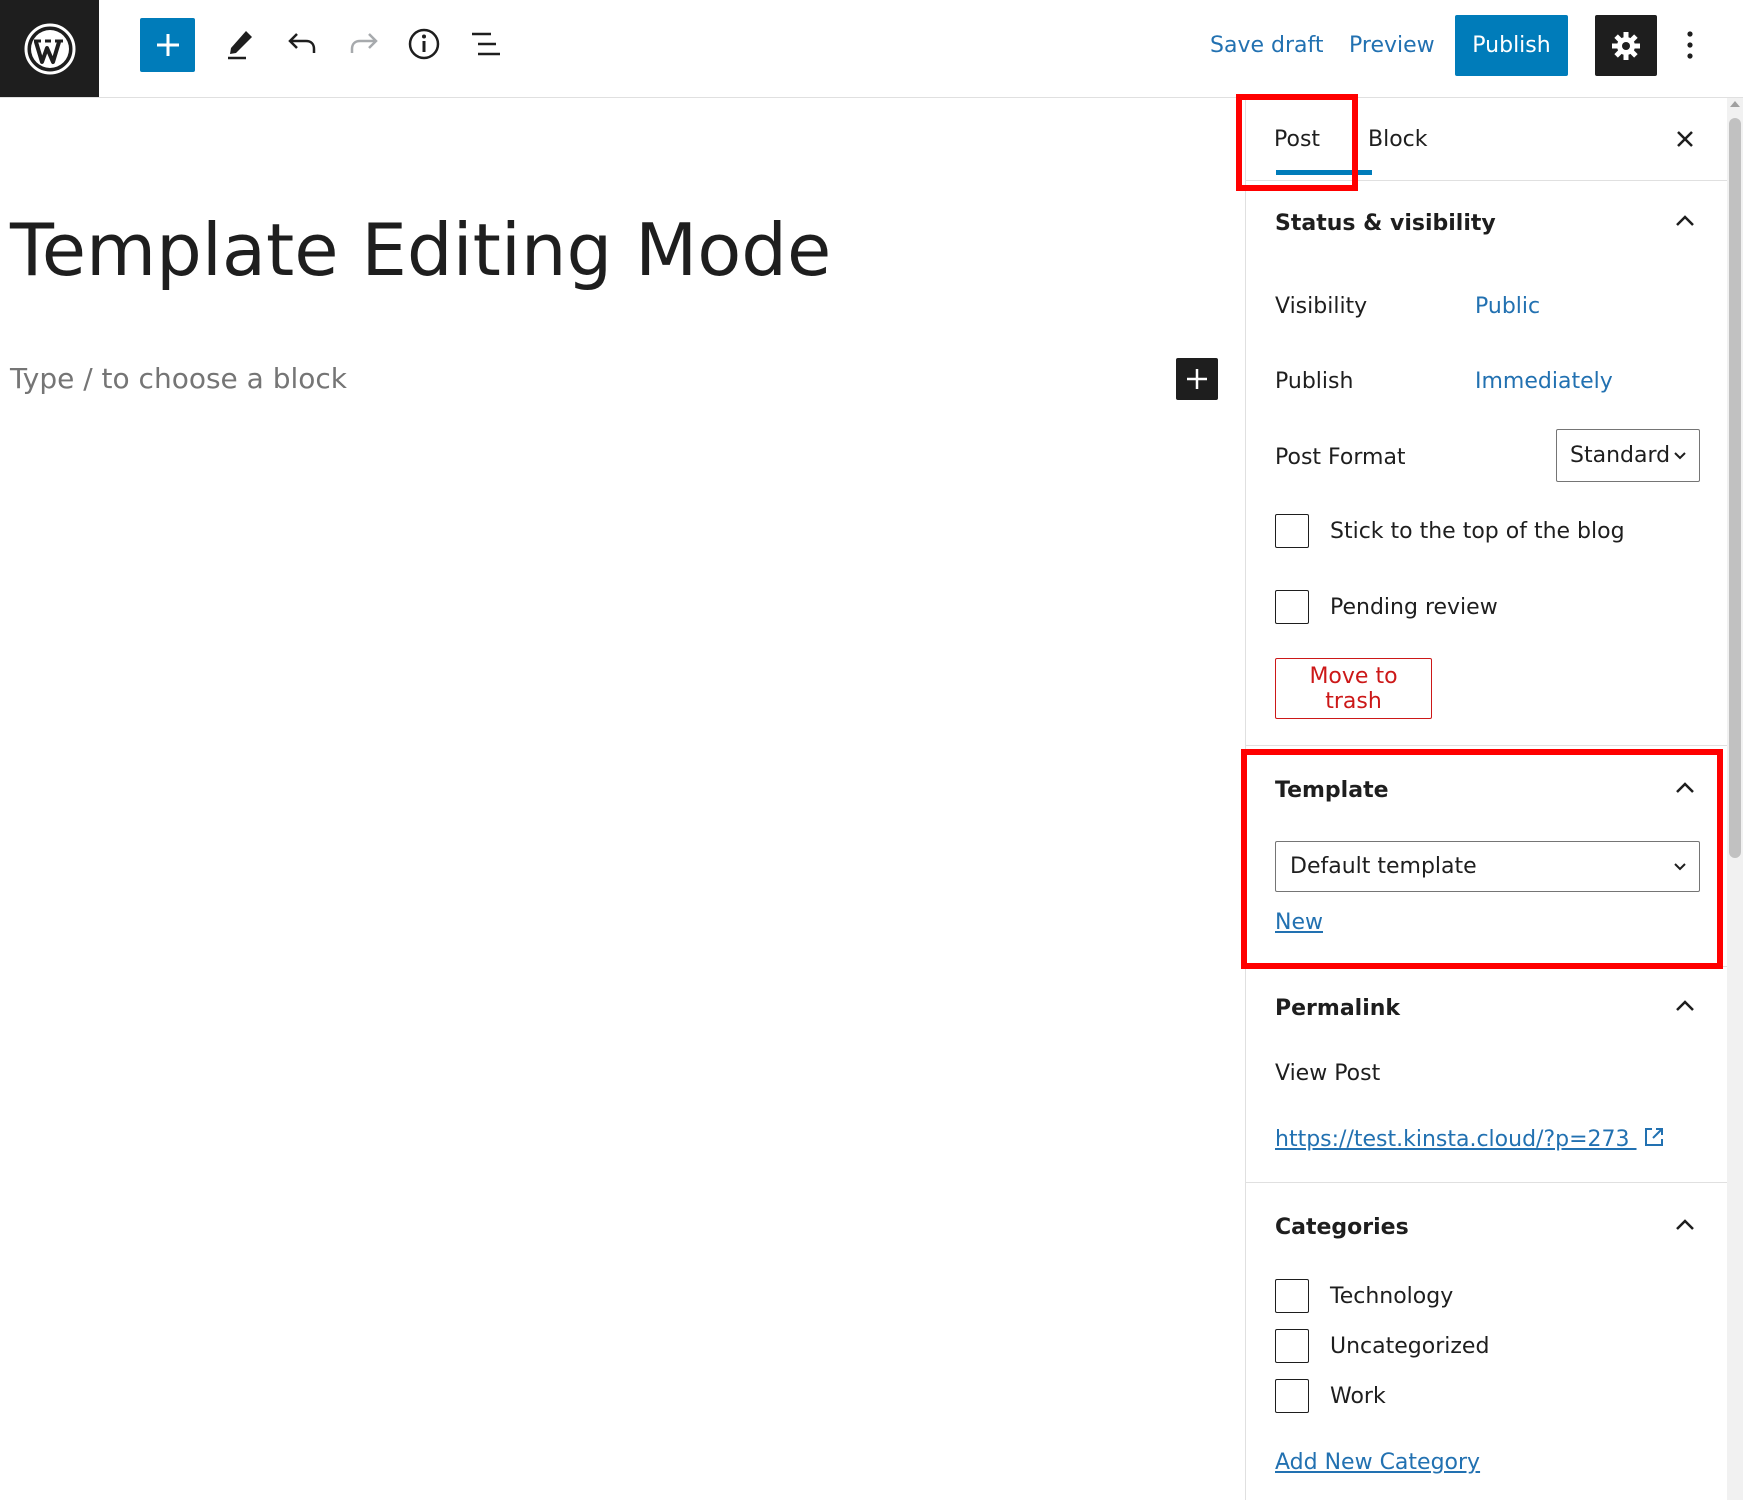 The image size is (1743, 1500). I want to click on inline-block-inserter-button, so click(1197, 379).